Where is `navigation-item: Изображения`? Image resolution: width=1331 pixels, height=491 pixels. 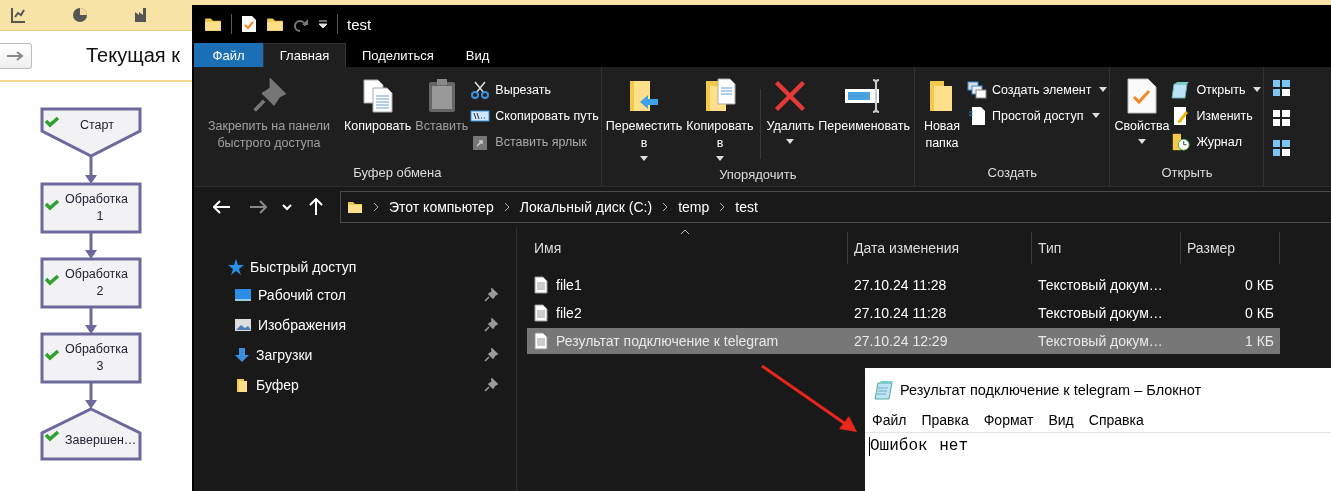
navigation-item: Изображения is located at coordinates (355, 325).